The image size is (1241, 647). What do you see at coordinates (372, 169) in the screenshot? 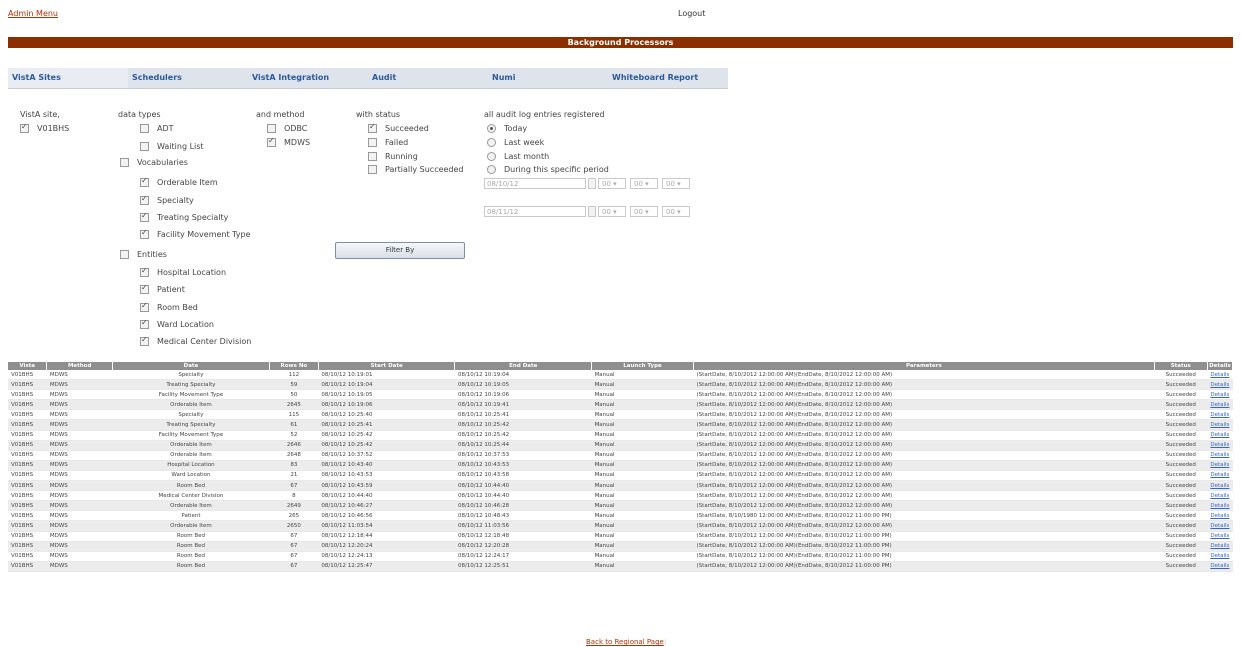
I see `partially-succeeded-checkbox` at bounding box center [372, 169].